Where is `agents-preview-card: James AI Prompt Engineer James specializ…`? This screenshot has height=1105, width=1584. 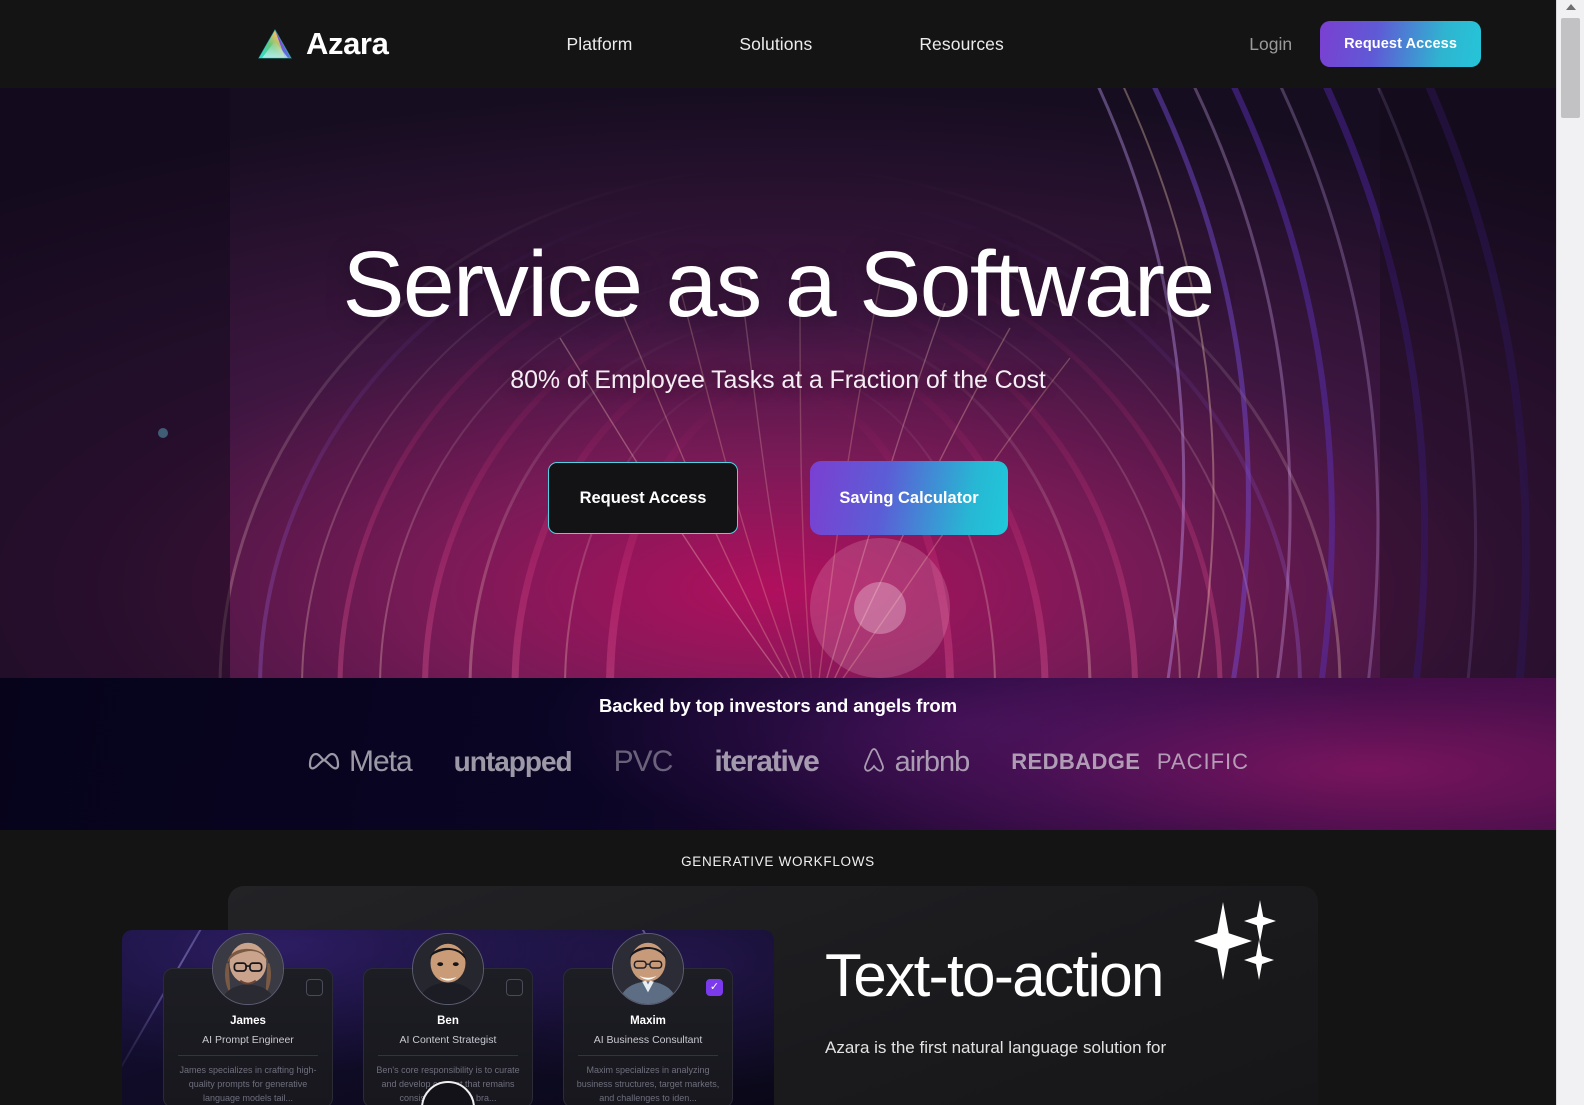
agents-preview-card: James AI Prompt Engineer James specializ… is located at coordinates (448, 1017).